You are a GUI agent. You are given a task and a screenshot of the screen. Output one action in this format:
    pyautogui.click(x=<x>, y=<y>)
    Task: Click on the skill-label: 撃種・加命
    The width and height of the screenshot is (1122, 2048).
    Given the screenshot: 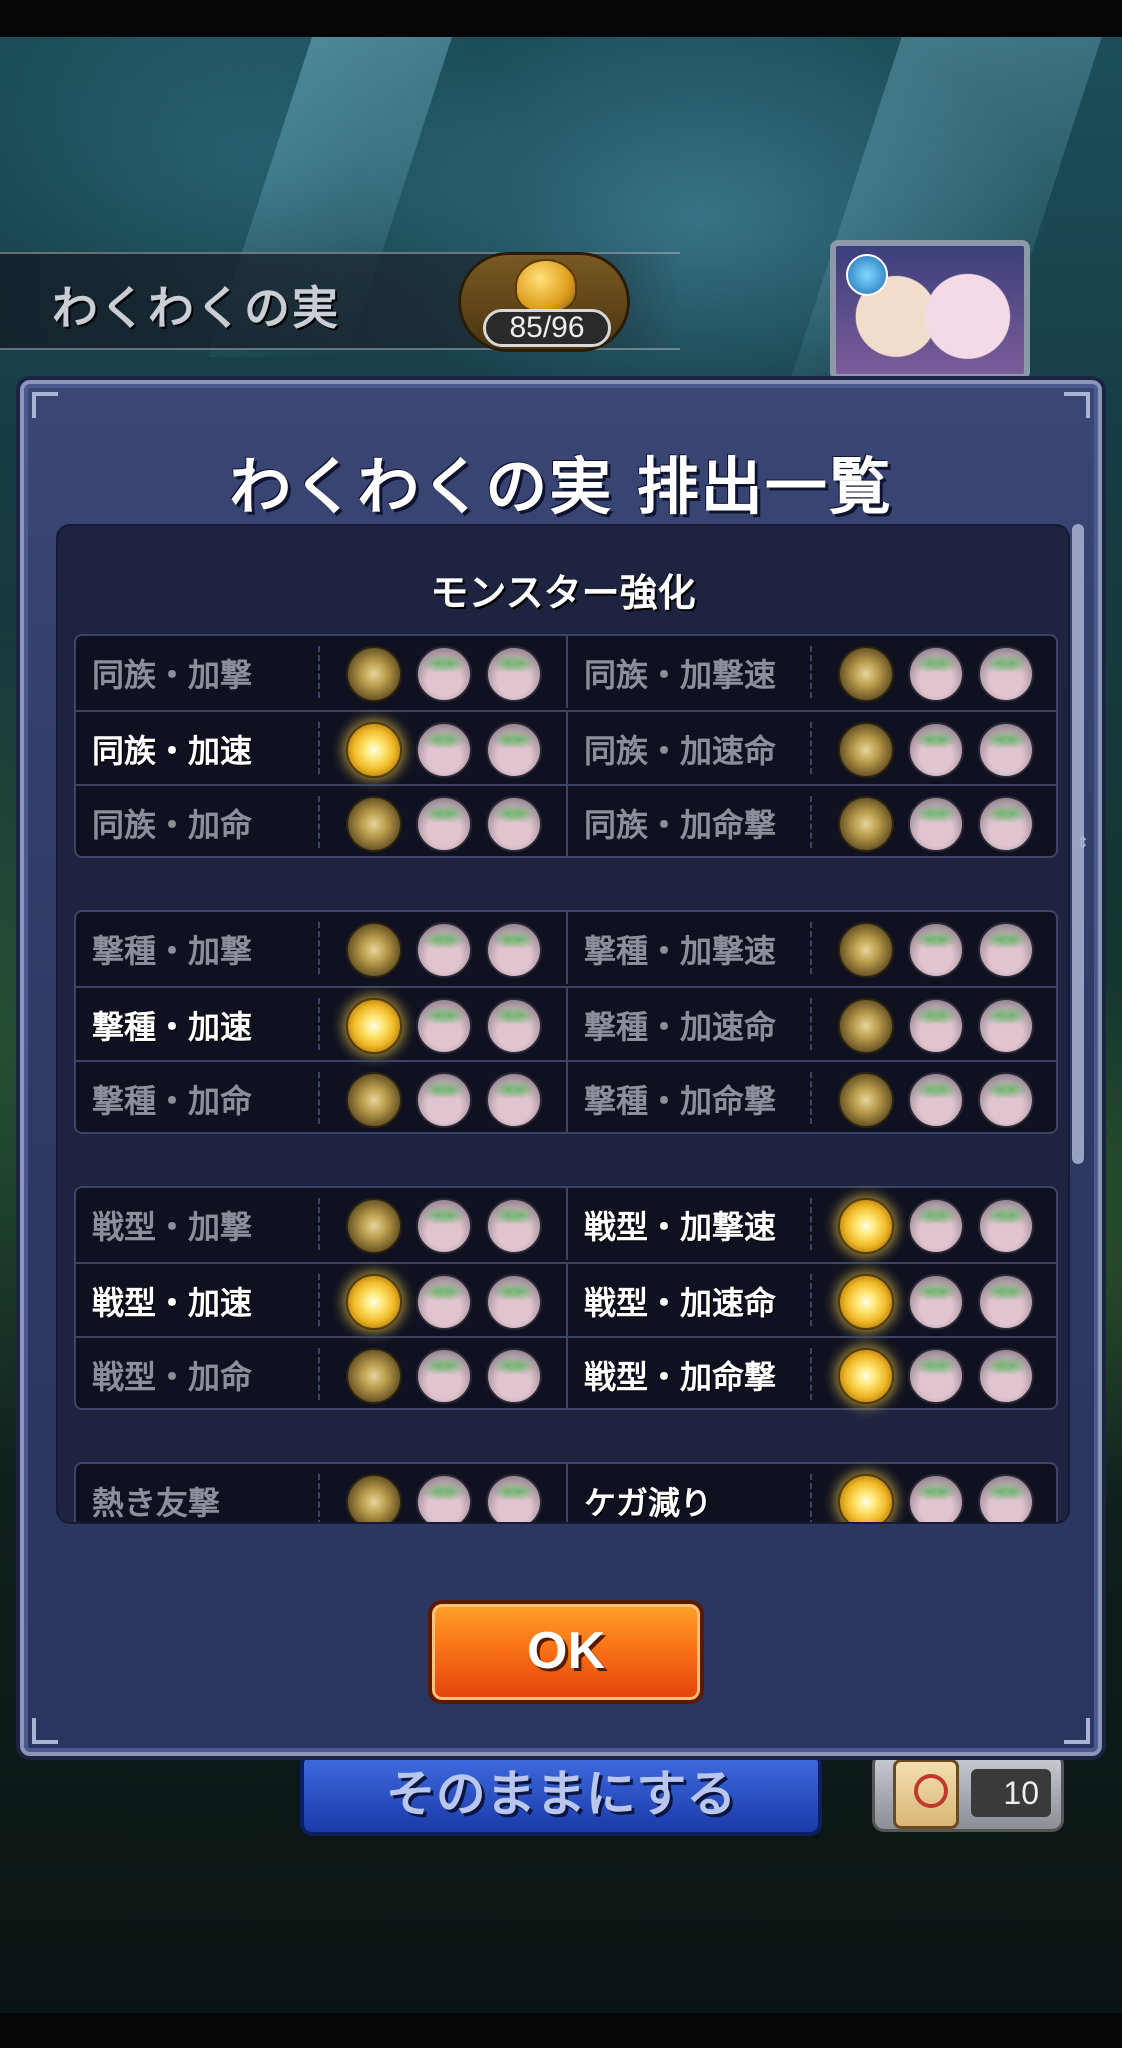 What is the action you would take?
    pyautogui.click(x=172, y=1101)
    